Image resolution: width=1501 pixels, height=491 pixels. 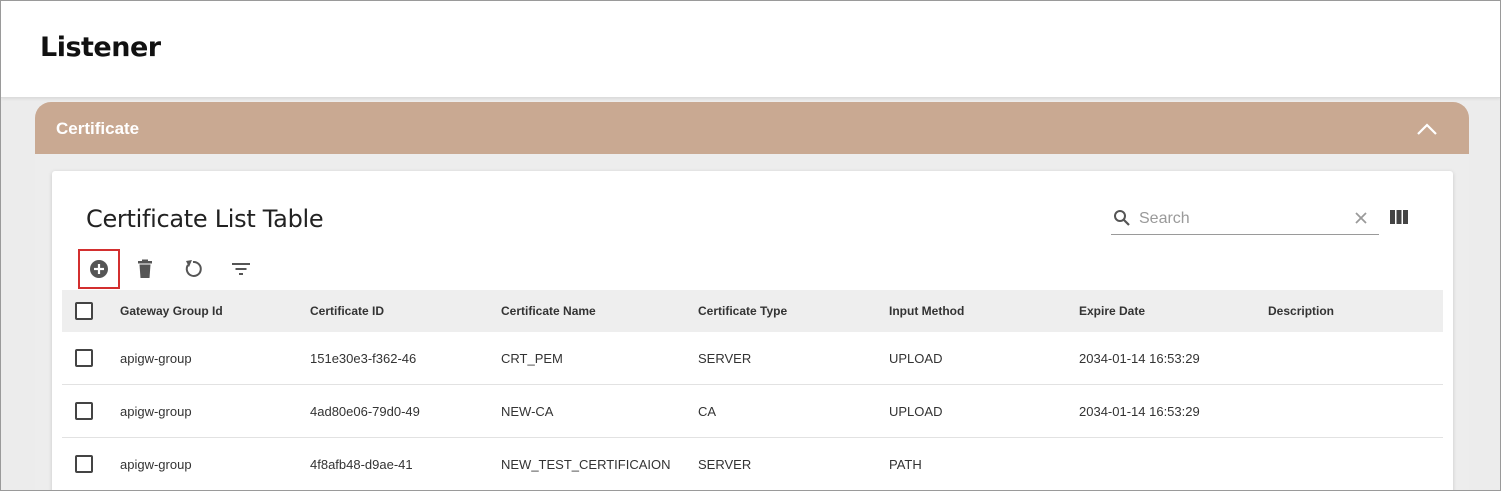 I want to click on cell-certificate-type: CA, so click(x=707, y=411).